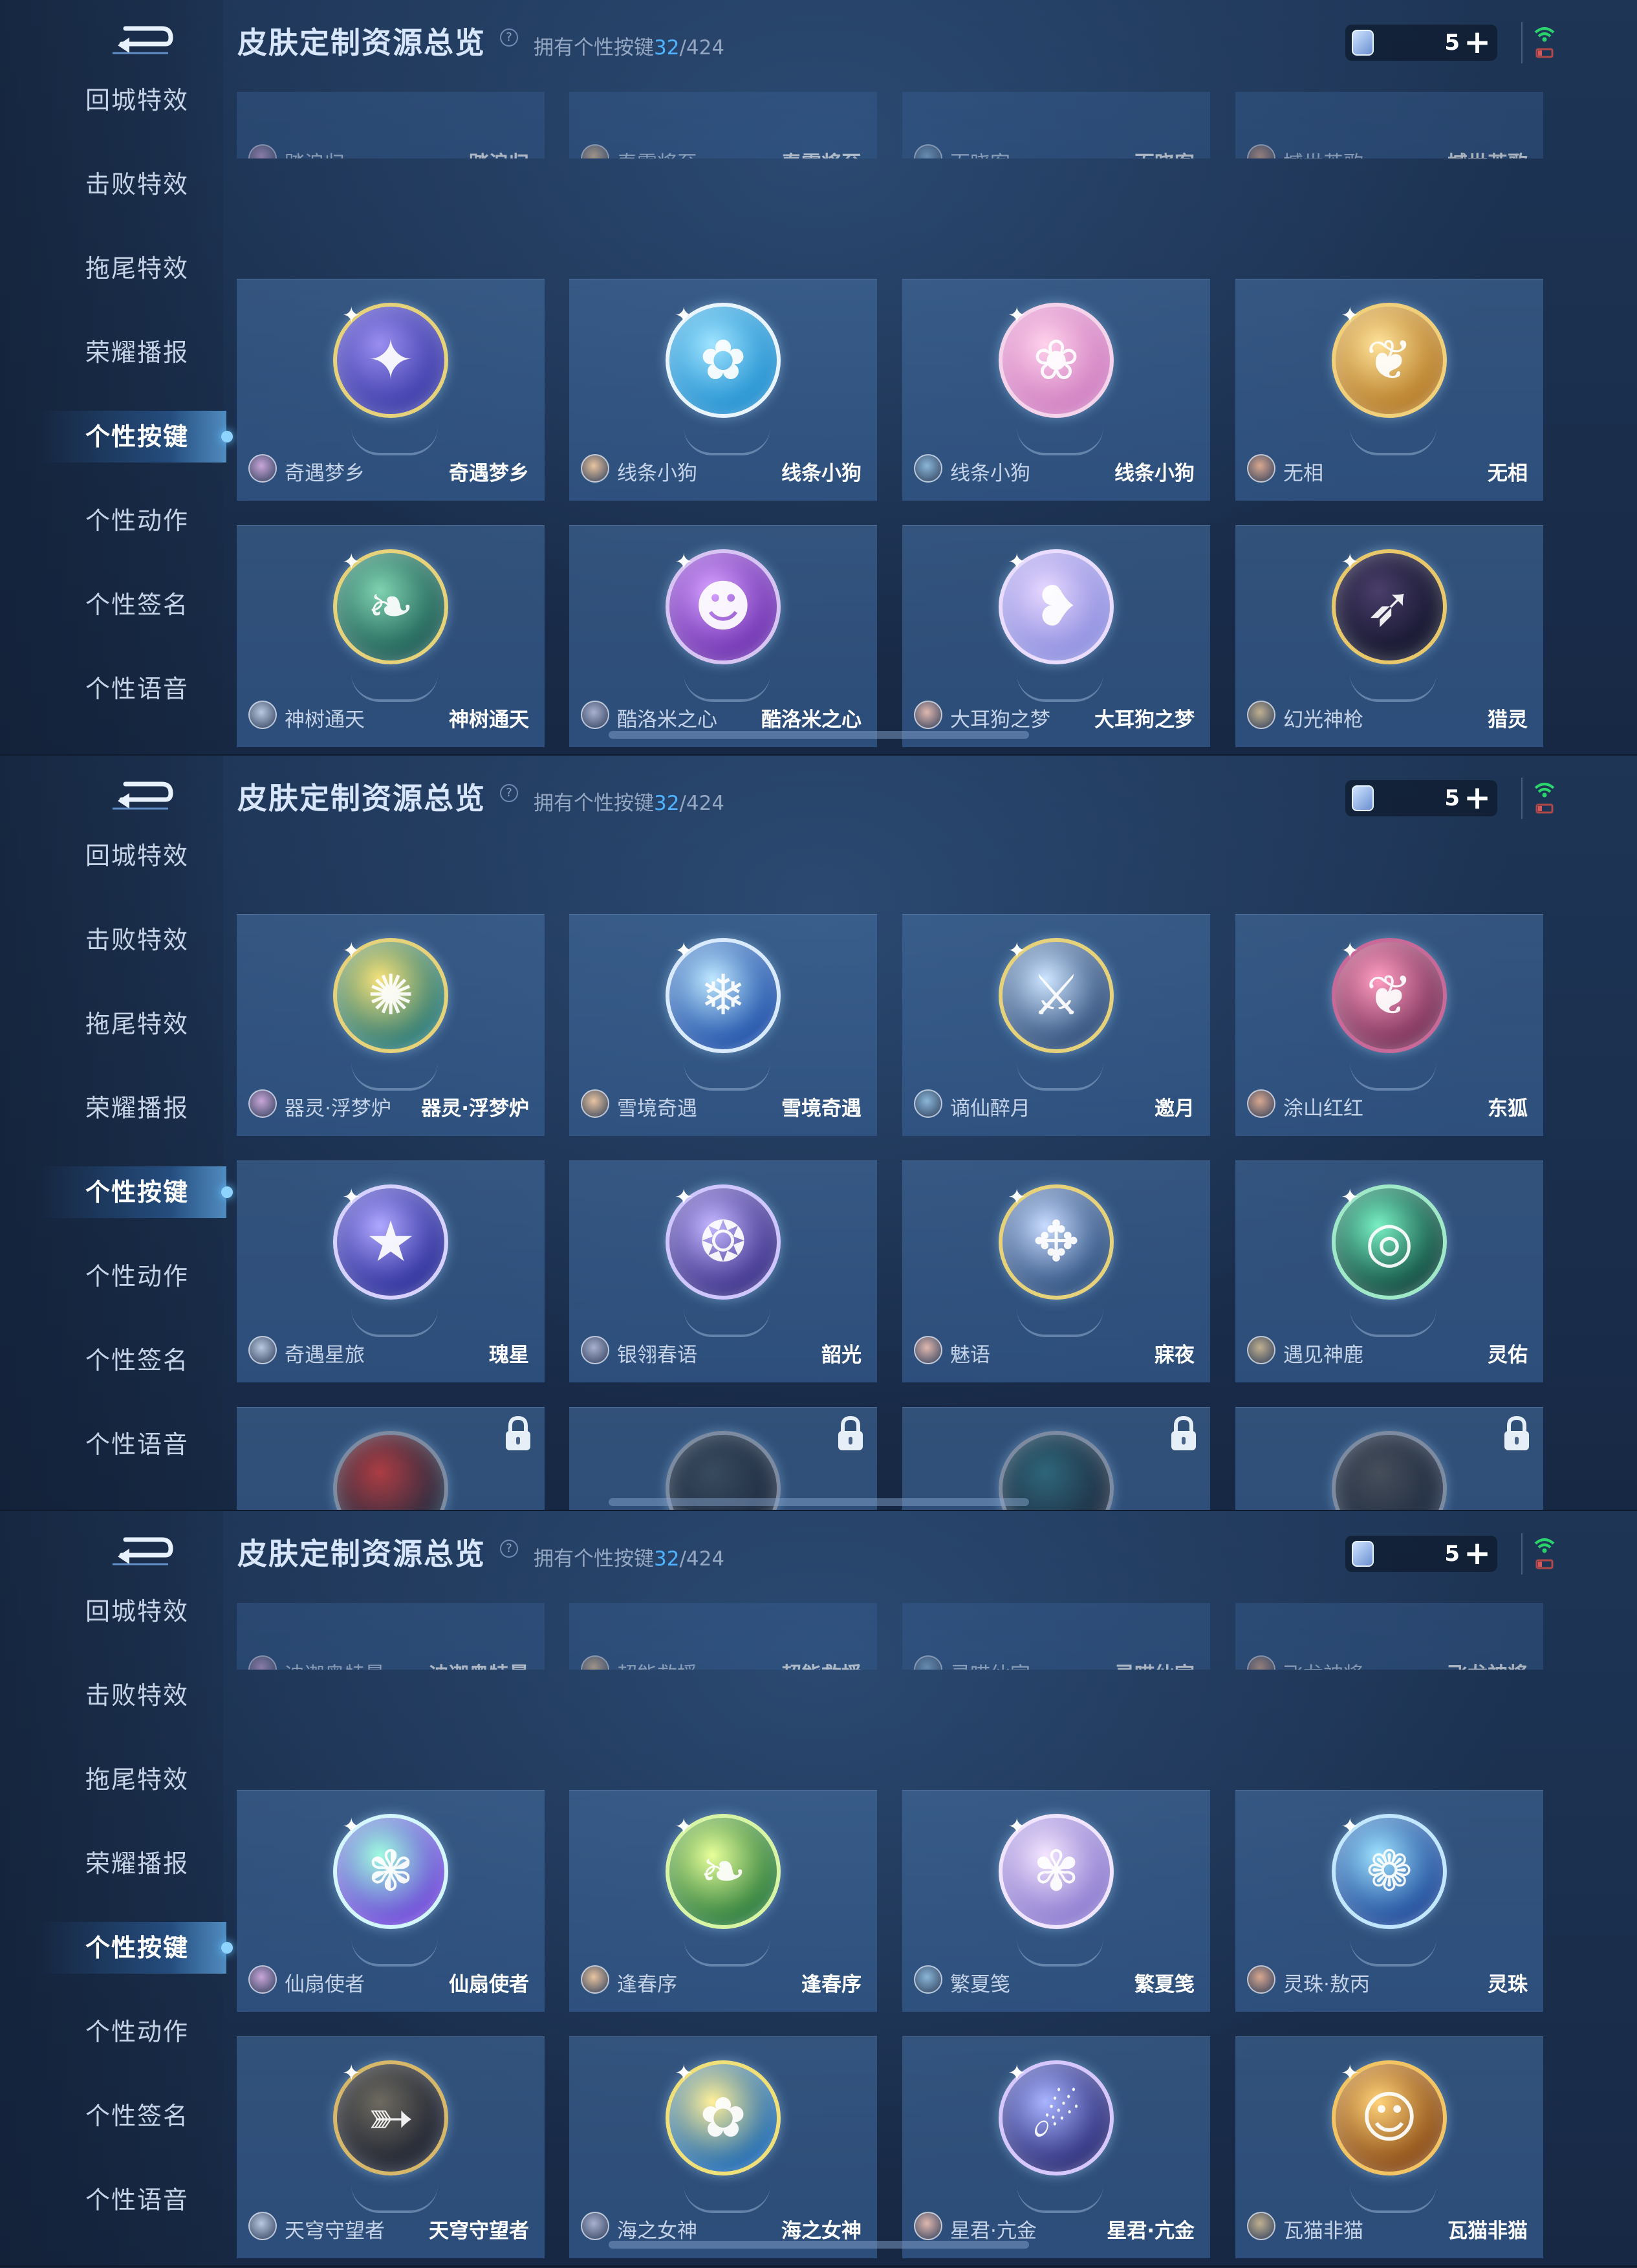 This screenshot has height=2268, width=1637. I want to click on partial-card: 飞龙神将 飞龙神将, so click(1389, 1637).